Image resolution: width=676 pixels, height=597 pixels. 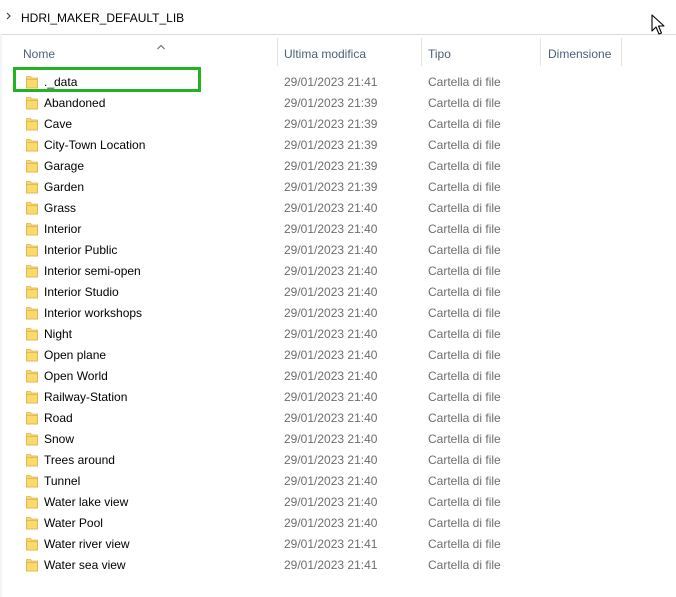 I want to click on column-header-type-label: Tipo, so click(x=439, y=54).